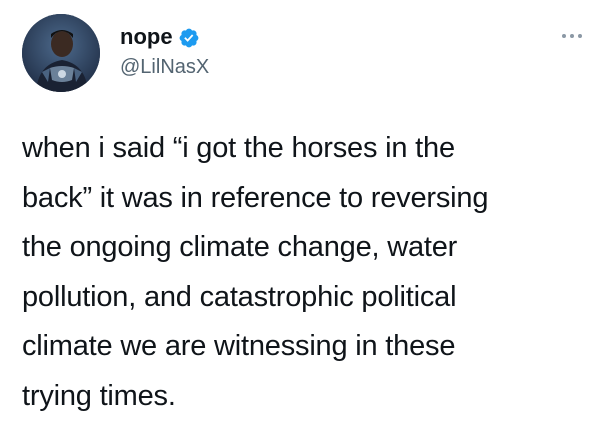  I want to click on more-options-icon, so click(572, 36).